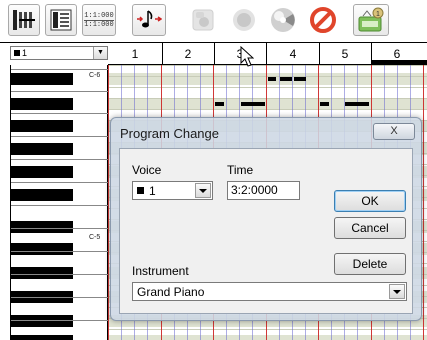 This screenshot has height=340, width=427. I want to click on time-field: 3:2:0000, so click(263, 190).